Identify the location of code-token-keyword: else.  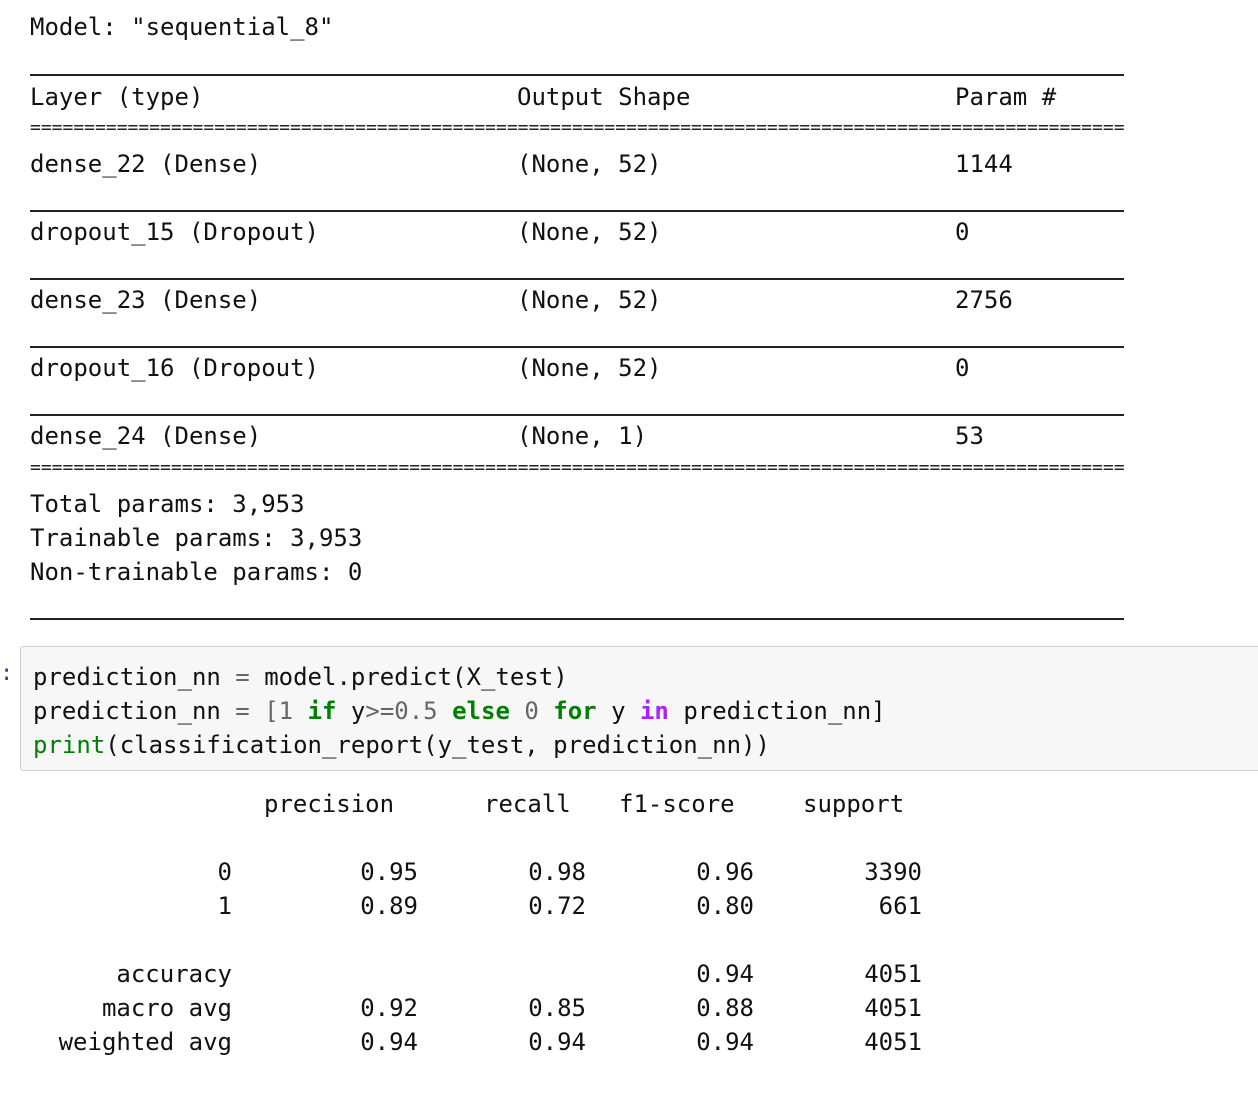
(481, 711).